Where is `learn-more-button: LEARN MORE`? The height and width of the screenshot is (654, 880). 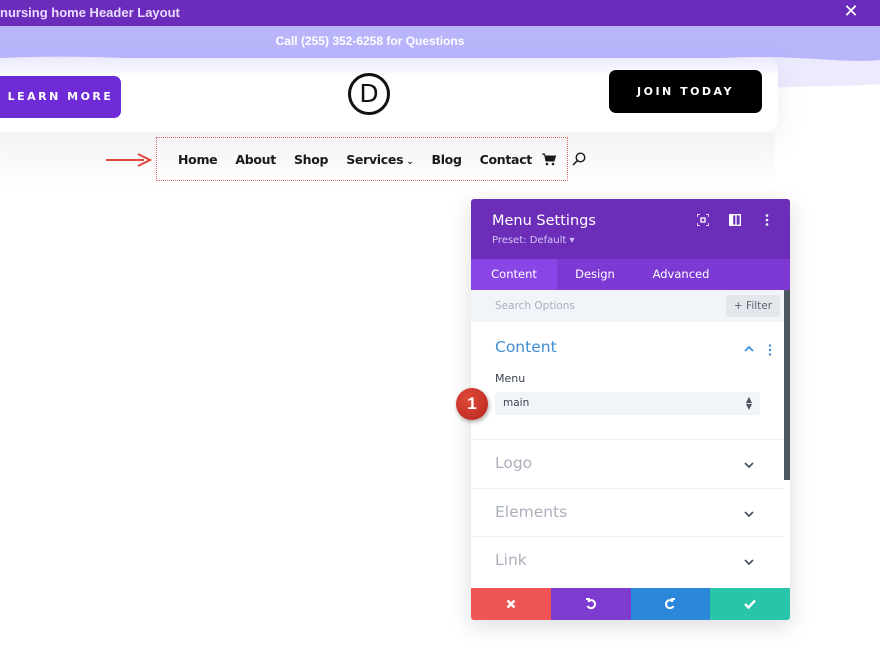
learn-more-button: LEARN MORE is located at coordinates (60, 97).